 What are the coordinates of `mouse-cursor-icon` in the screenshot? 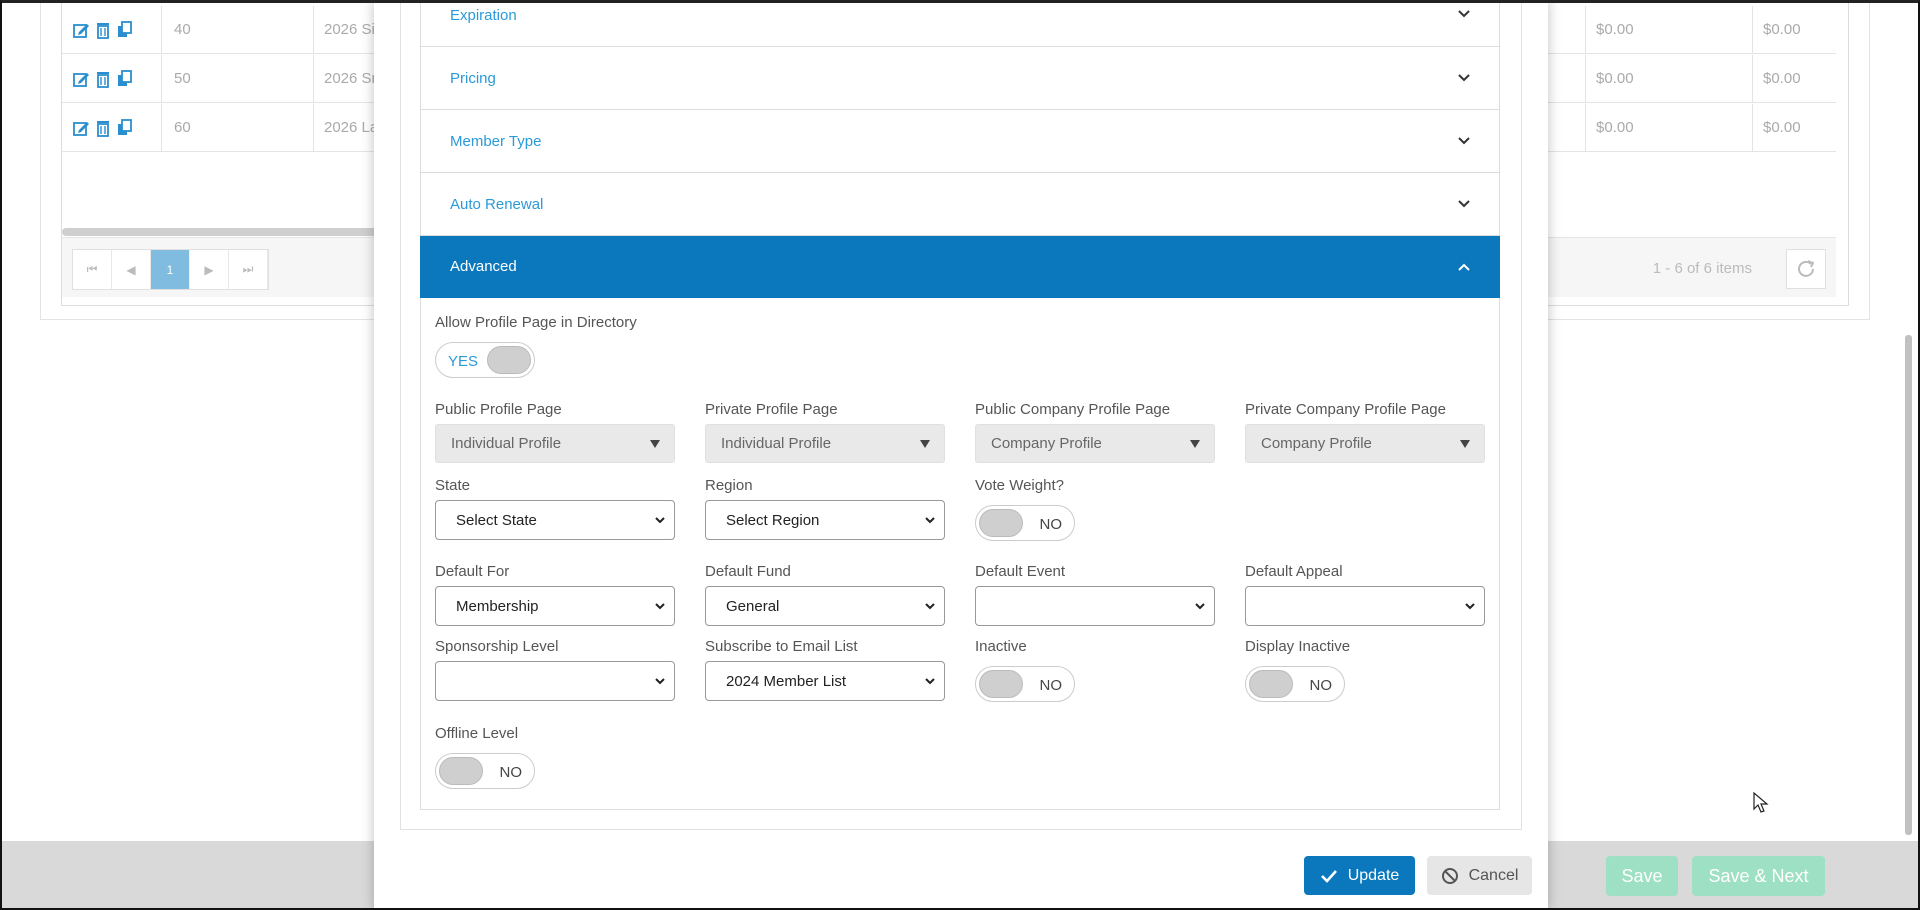 It's located at (1761, 802).